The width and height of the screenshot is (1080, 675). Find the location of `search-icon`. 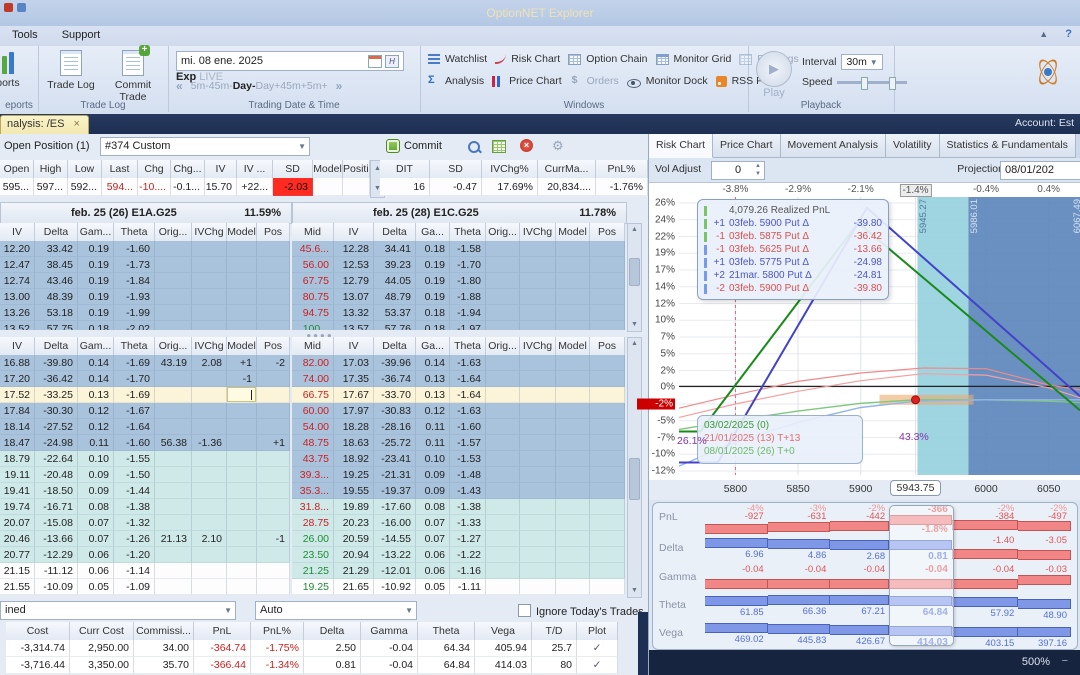

search-icon is located at coordinates (474, 147).